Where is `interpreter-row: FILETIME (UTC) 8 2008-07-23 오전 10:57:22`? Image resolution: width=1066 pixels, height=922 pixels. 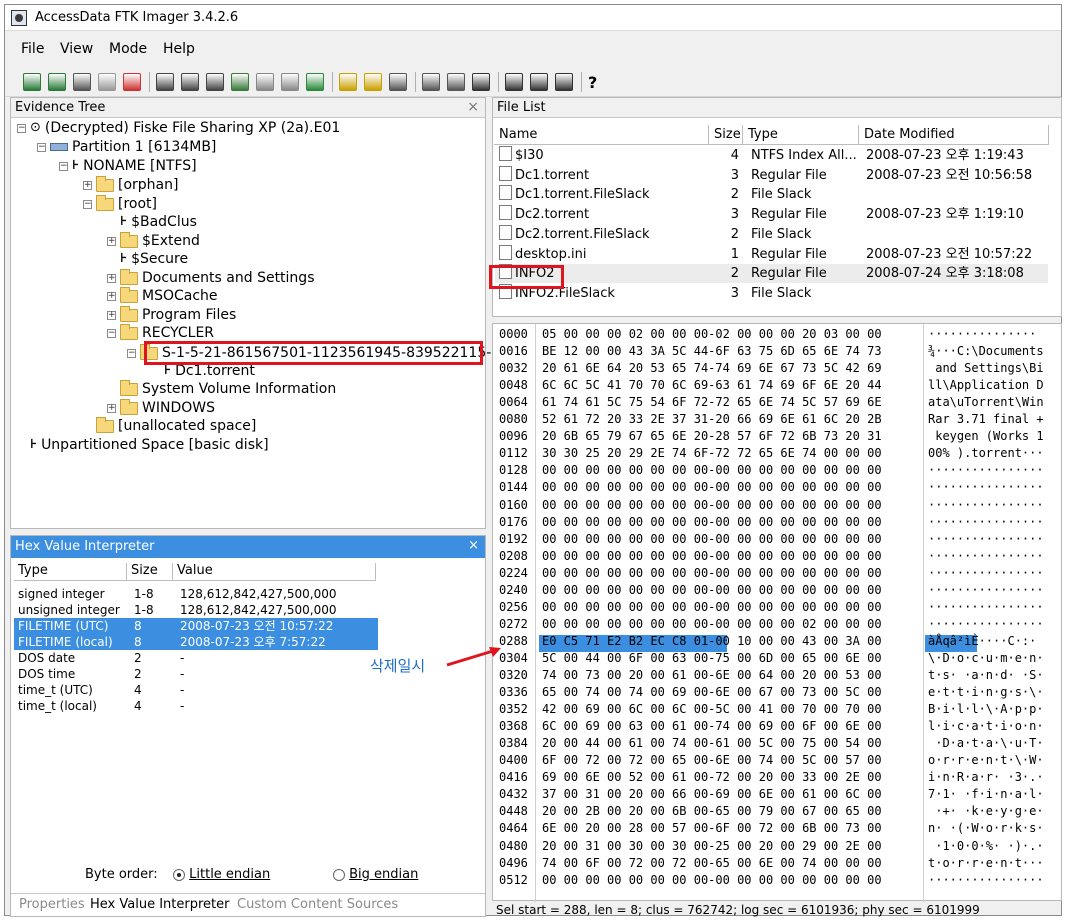
interpreter-row: FILETIME (UTC) 8 2008-07-23 오전 10:57:22 is located at coordinates (196, 626).